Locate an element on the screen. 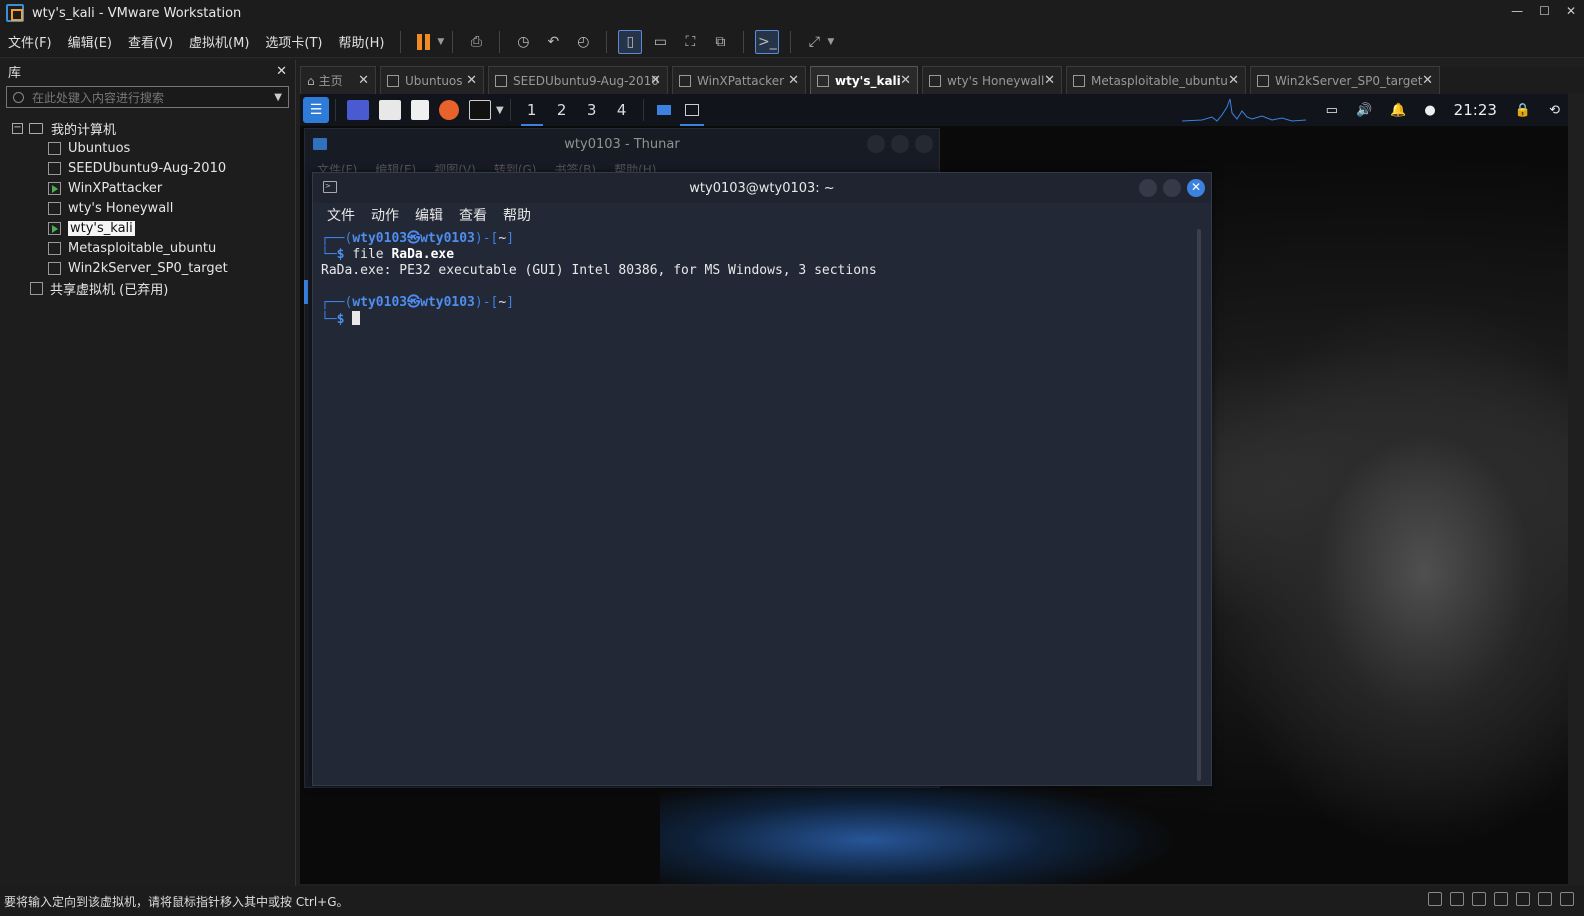  revert-snapshot-button: ↶ is located at coordinates (553, 42).